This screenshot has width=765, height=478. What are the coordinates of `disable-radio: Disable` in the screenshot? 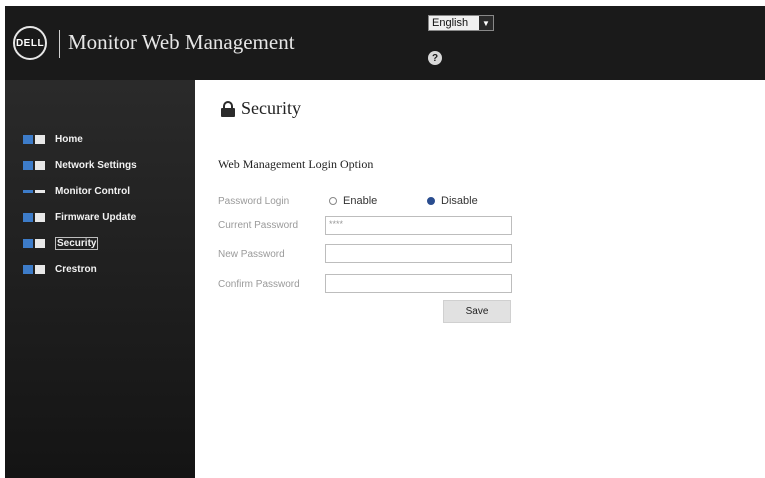 It's located at (452, 201).